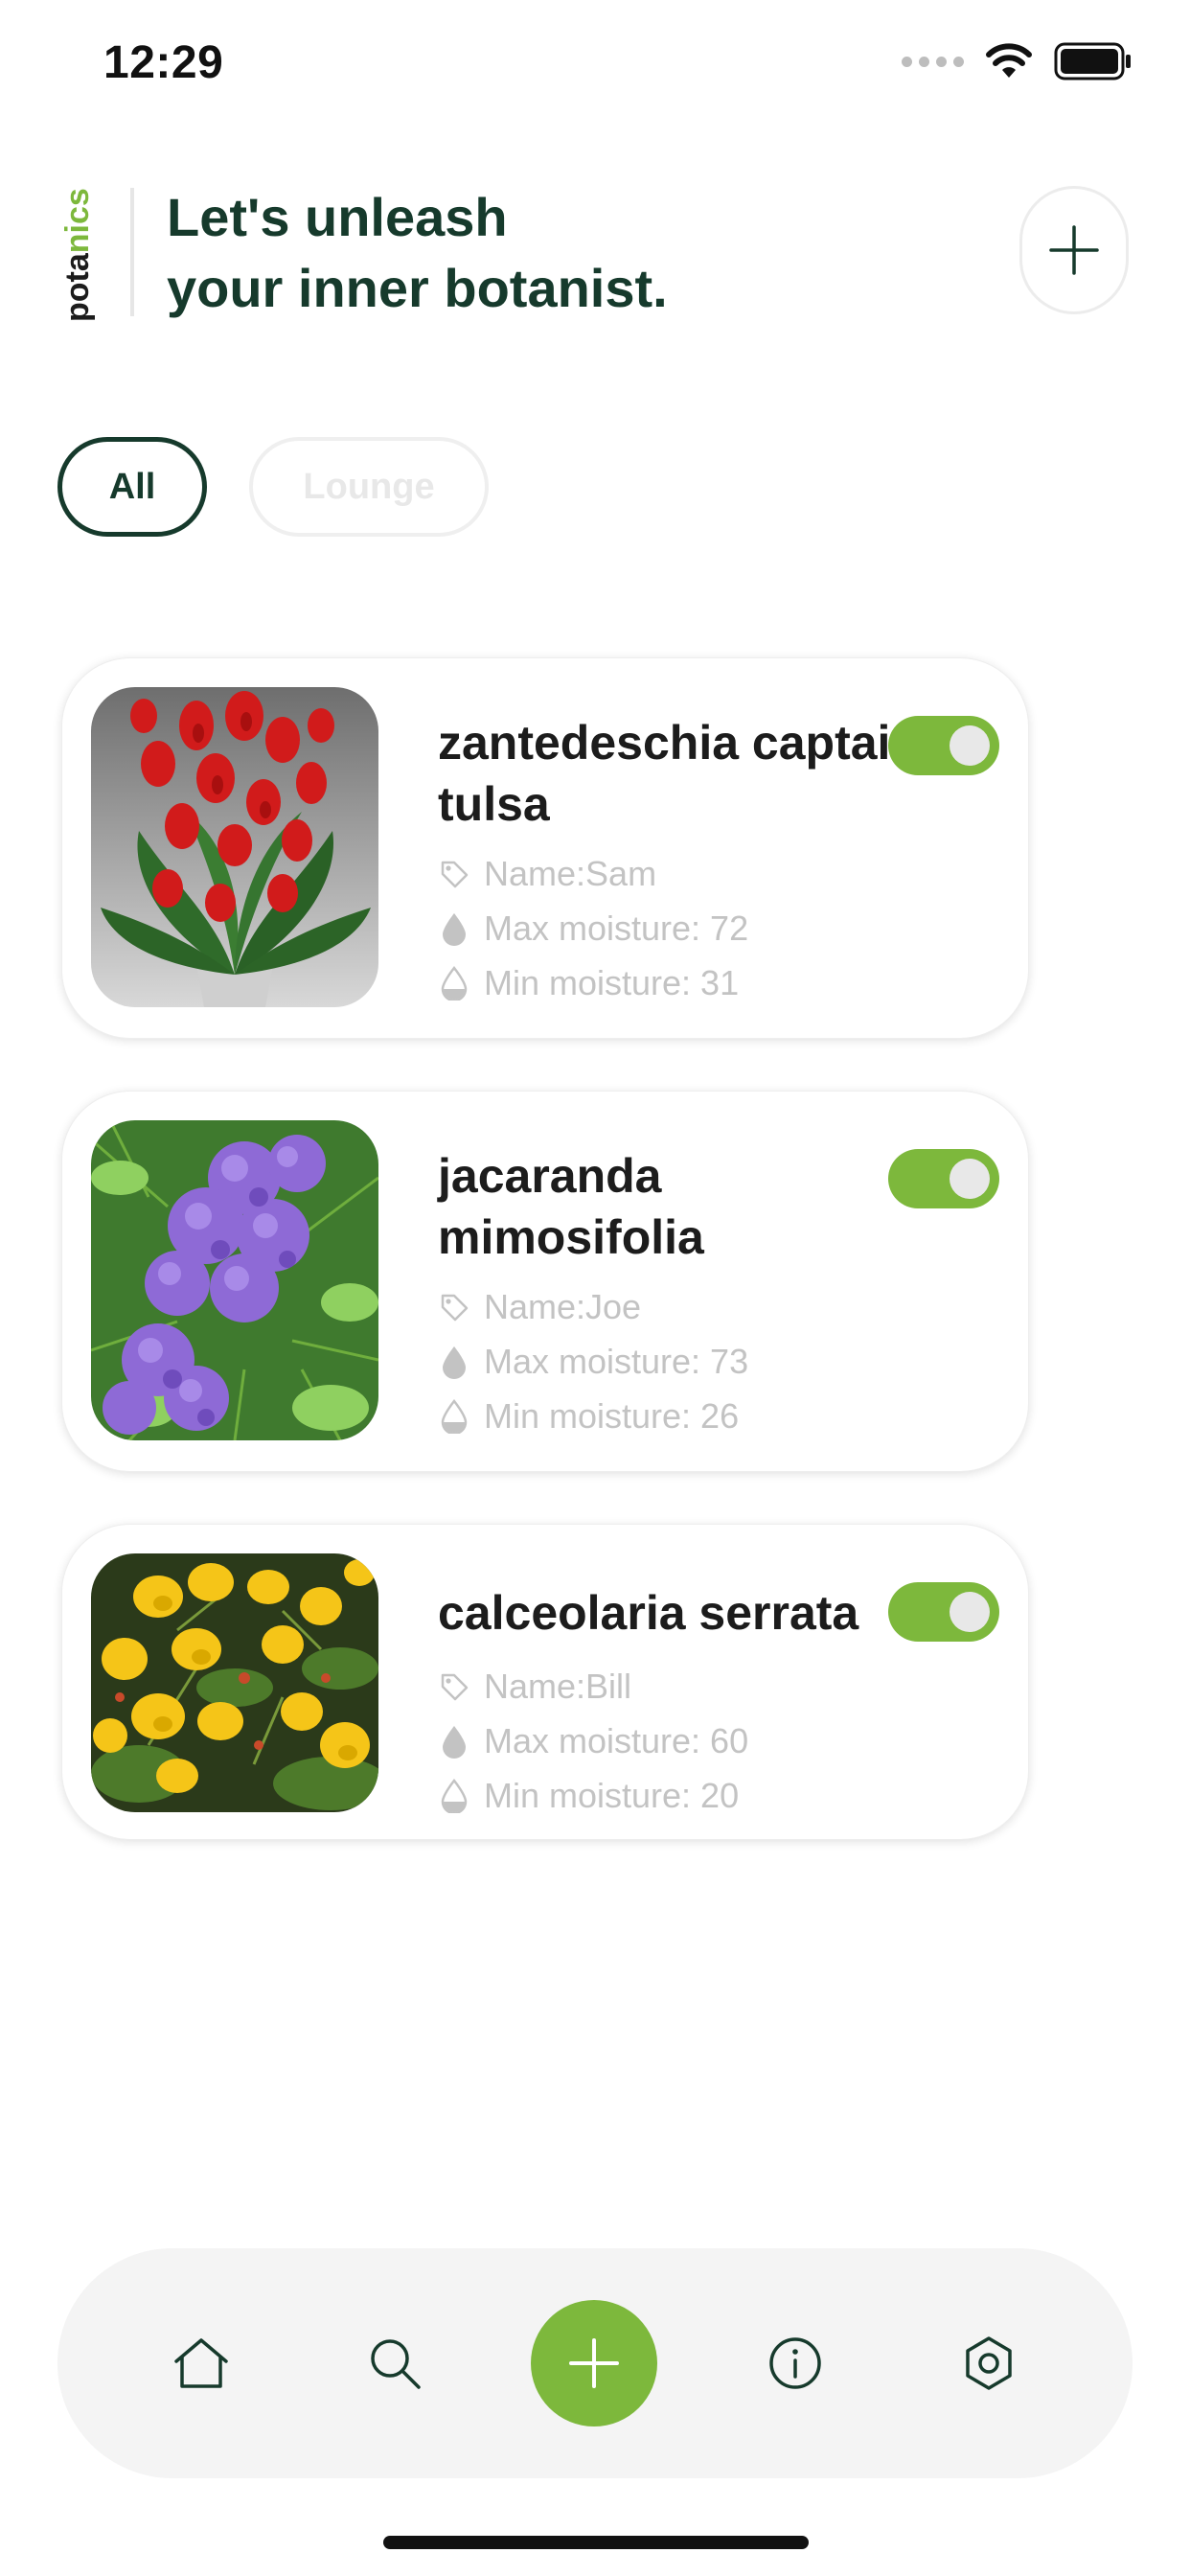  What do you see at coordinates (338, 217) in the screenshot?
I see `headline-line-1: Let's unleash` at bounding box center [338, 217].